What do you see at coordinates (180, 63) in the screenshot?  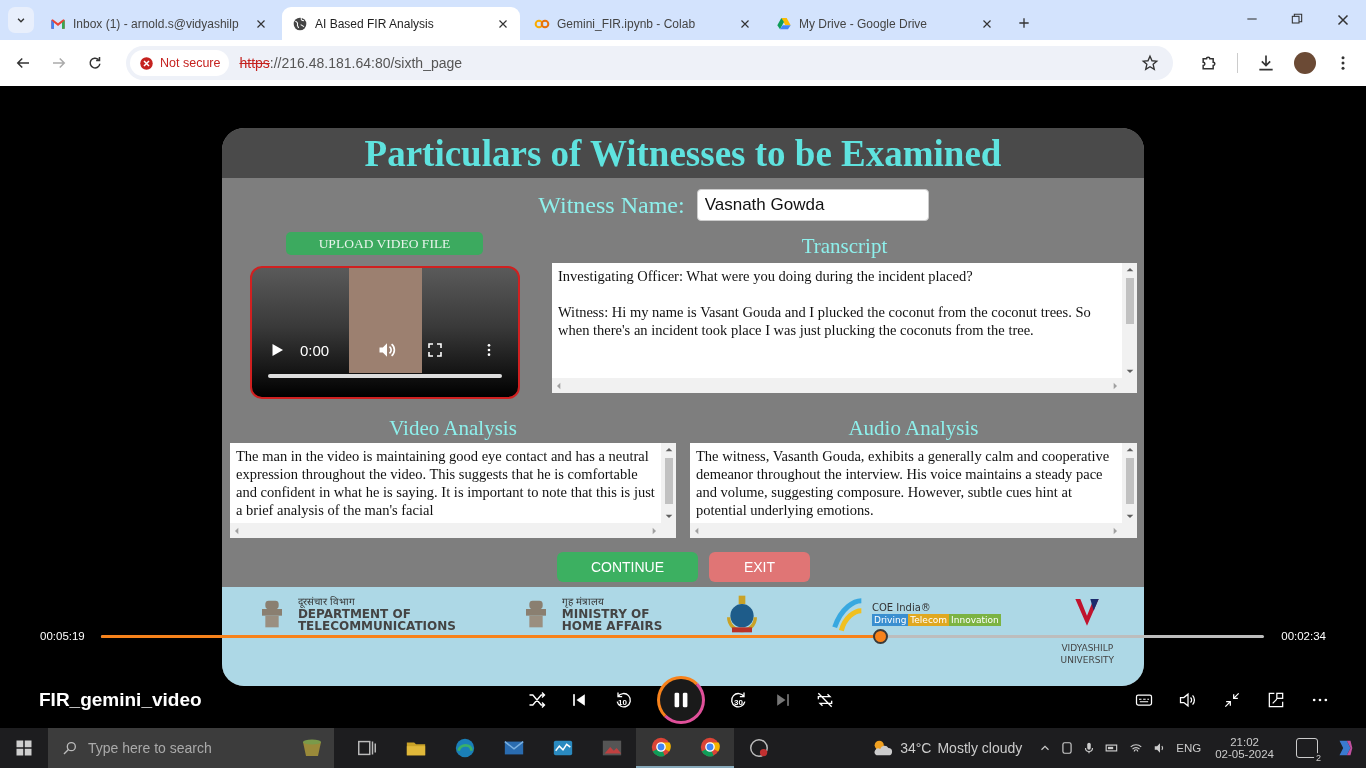 I see `security-chip: Not secure` at bounding box center [180, 63].